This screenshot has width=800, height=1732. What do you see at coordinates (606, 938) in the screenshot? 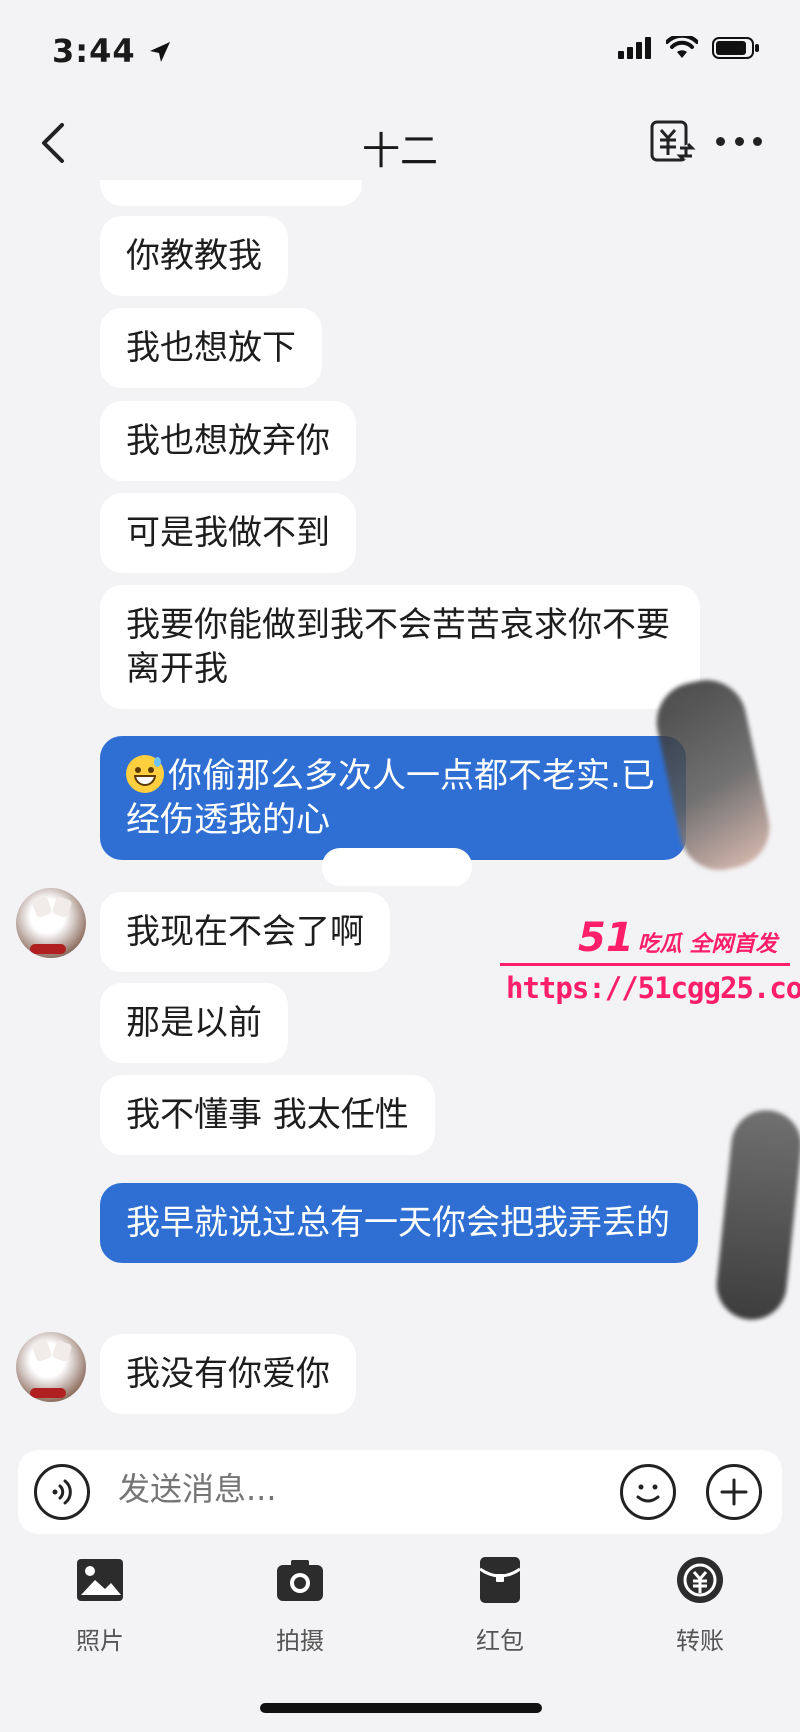
I see `watermark-brand-number: 51` at bounding box center [606, 938].